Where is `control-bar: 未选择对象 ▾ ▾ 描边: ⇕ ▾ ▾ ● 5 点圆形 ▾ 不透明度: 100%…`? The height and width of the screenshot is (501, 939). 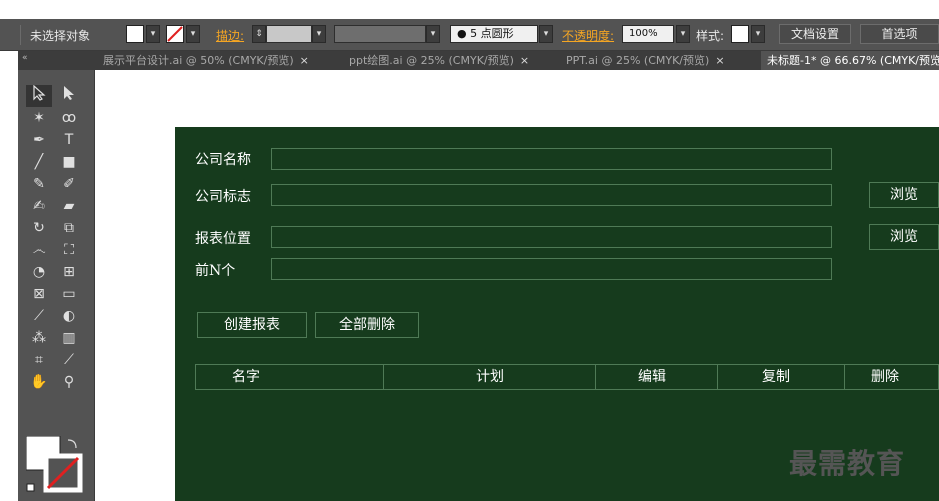 control-bar: 未选择对象 ▾ ▾ 描边: ⇕ ▾ ▾ ● 5 点圆形 ▾ 不透明度: 100%… is located at coordinates (469, 35).